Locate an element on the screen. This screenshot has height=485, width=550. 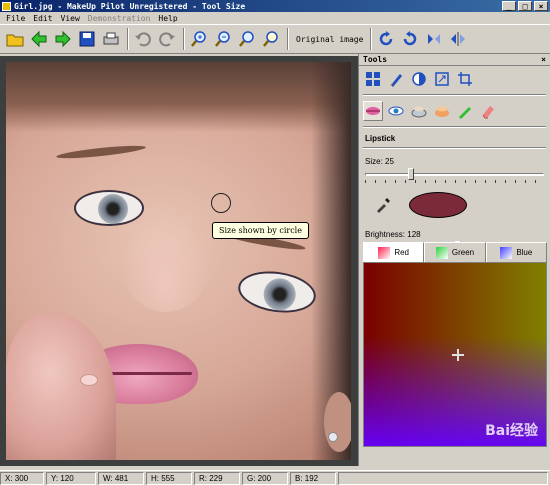
eye-icon is located at coordinates (396, 111).